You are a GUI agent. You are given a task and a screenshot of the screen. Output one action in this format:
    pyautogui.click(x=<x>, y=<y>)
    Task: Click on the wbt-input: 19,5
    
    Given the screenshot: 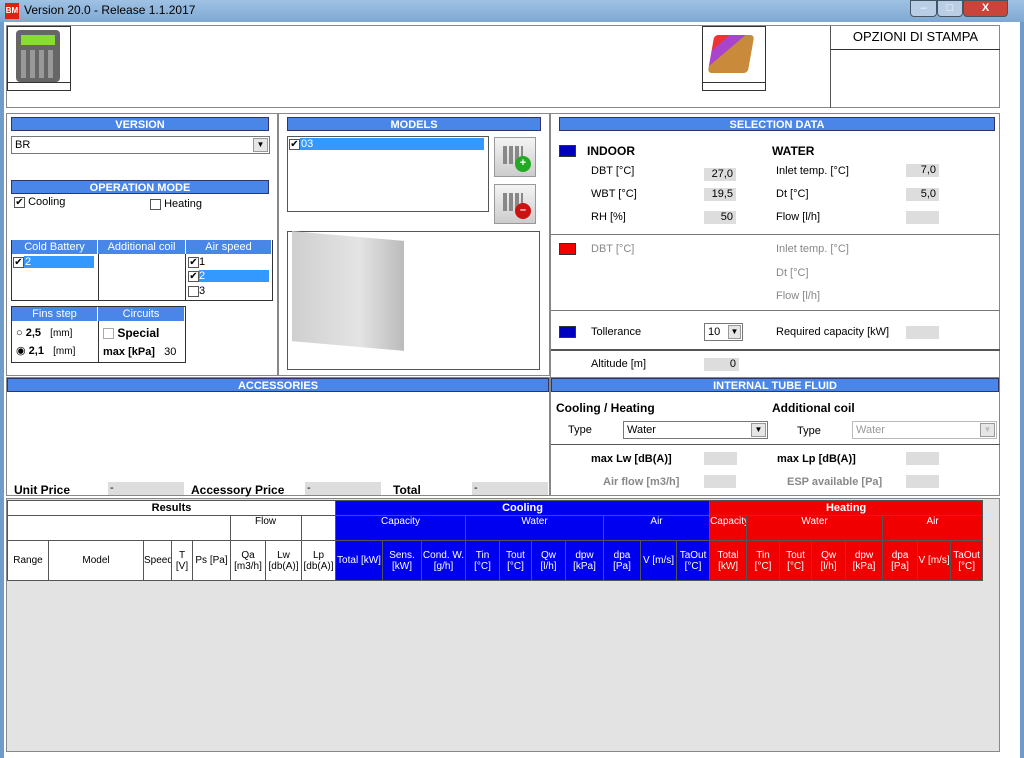 What is the action you would take?
    pyautogui.click(x=720, y=194)
    